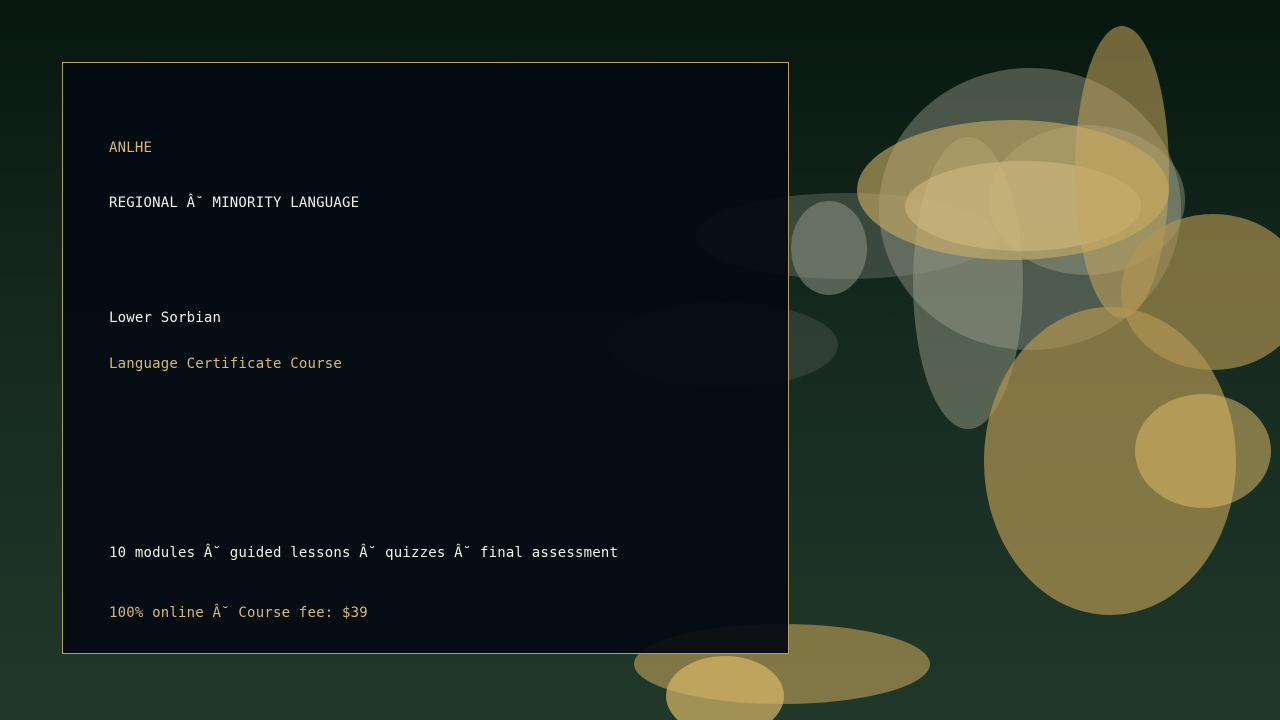  I want to click on brand-name: ANLHE, so click(131, 148).